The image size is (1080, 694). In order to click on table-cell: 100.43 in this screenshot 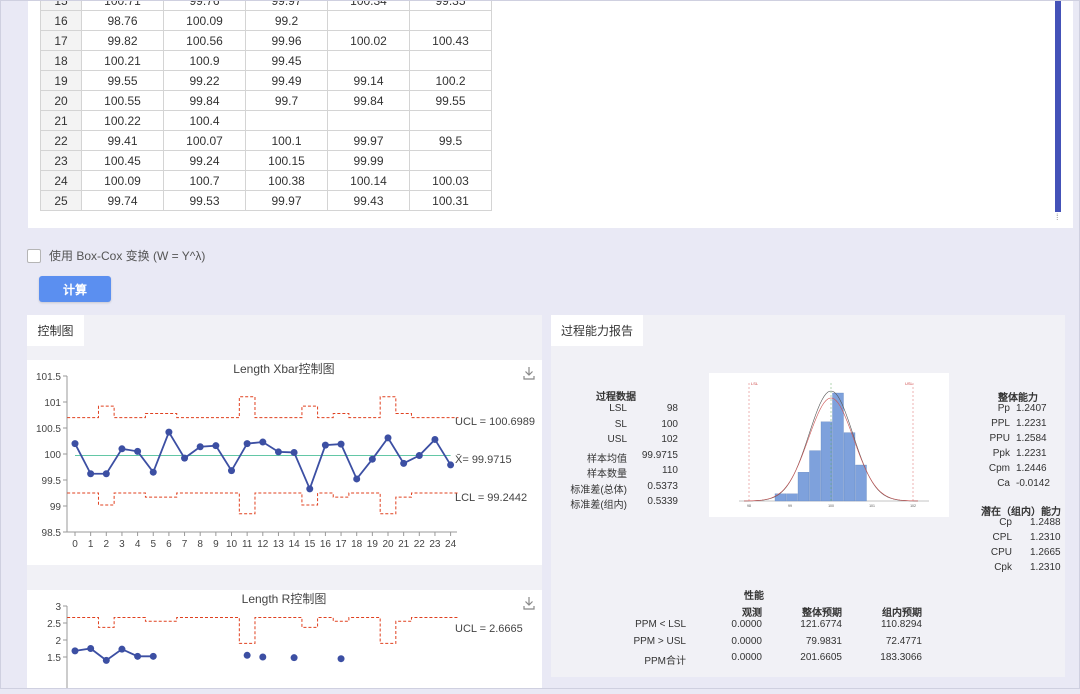, I will do `click(450, 40)`.